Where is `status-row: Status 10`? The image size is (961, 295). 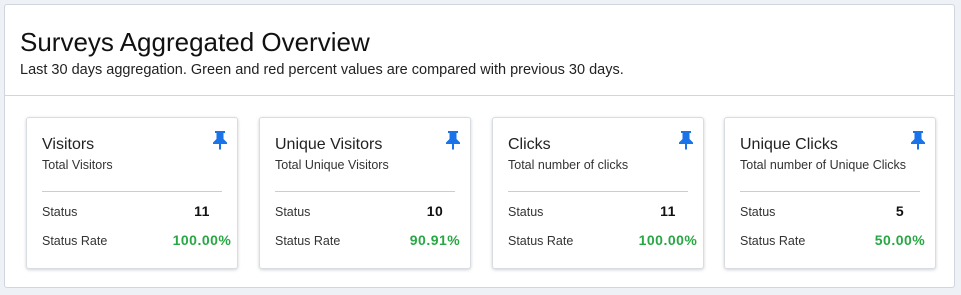 status-row: Status 10 is located at coordinates (367, 213).